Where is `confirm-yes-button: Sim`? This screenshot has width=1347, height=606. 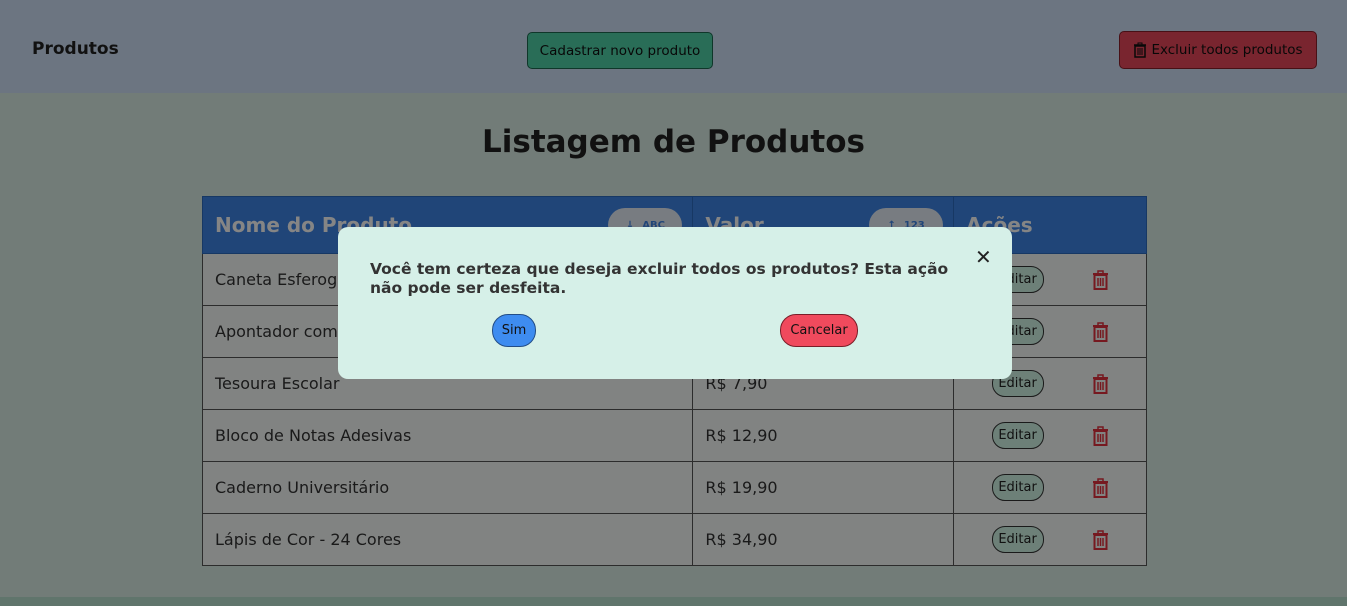 confirm-yes-button: Sim is located at coordinates (514, 330).